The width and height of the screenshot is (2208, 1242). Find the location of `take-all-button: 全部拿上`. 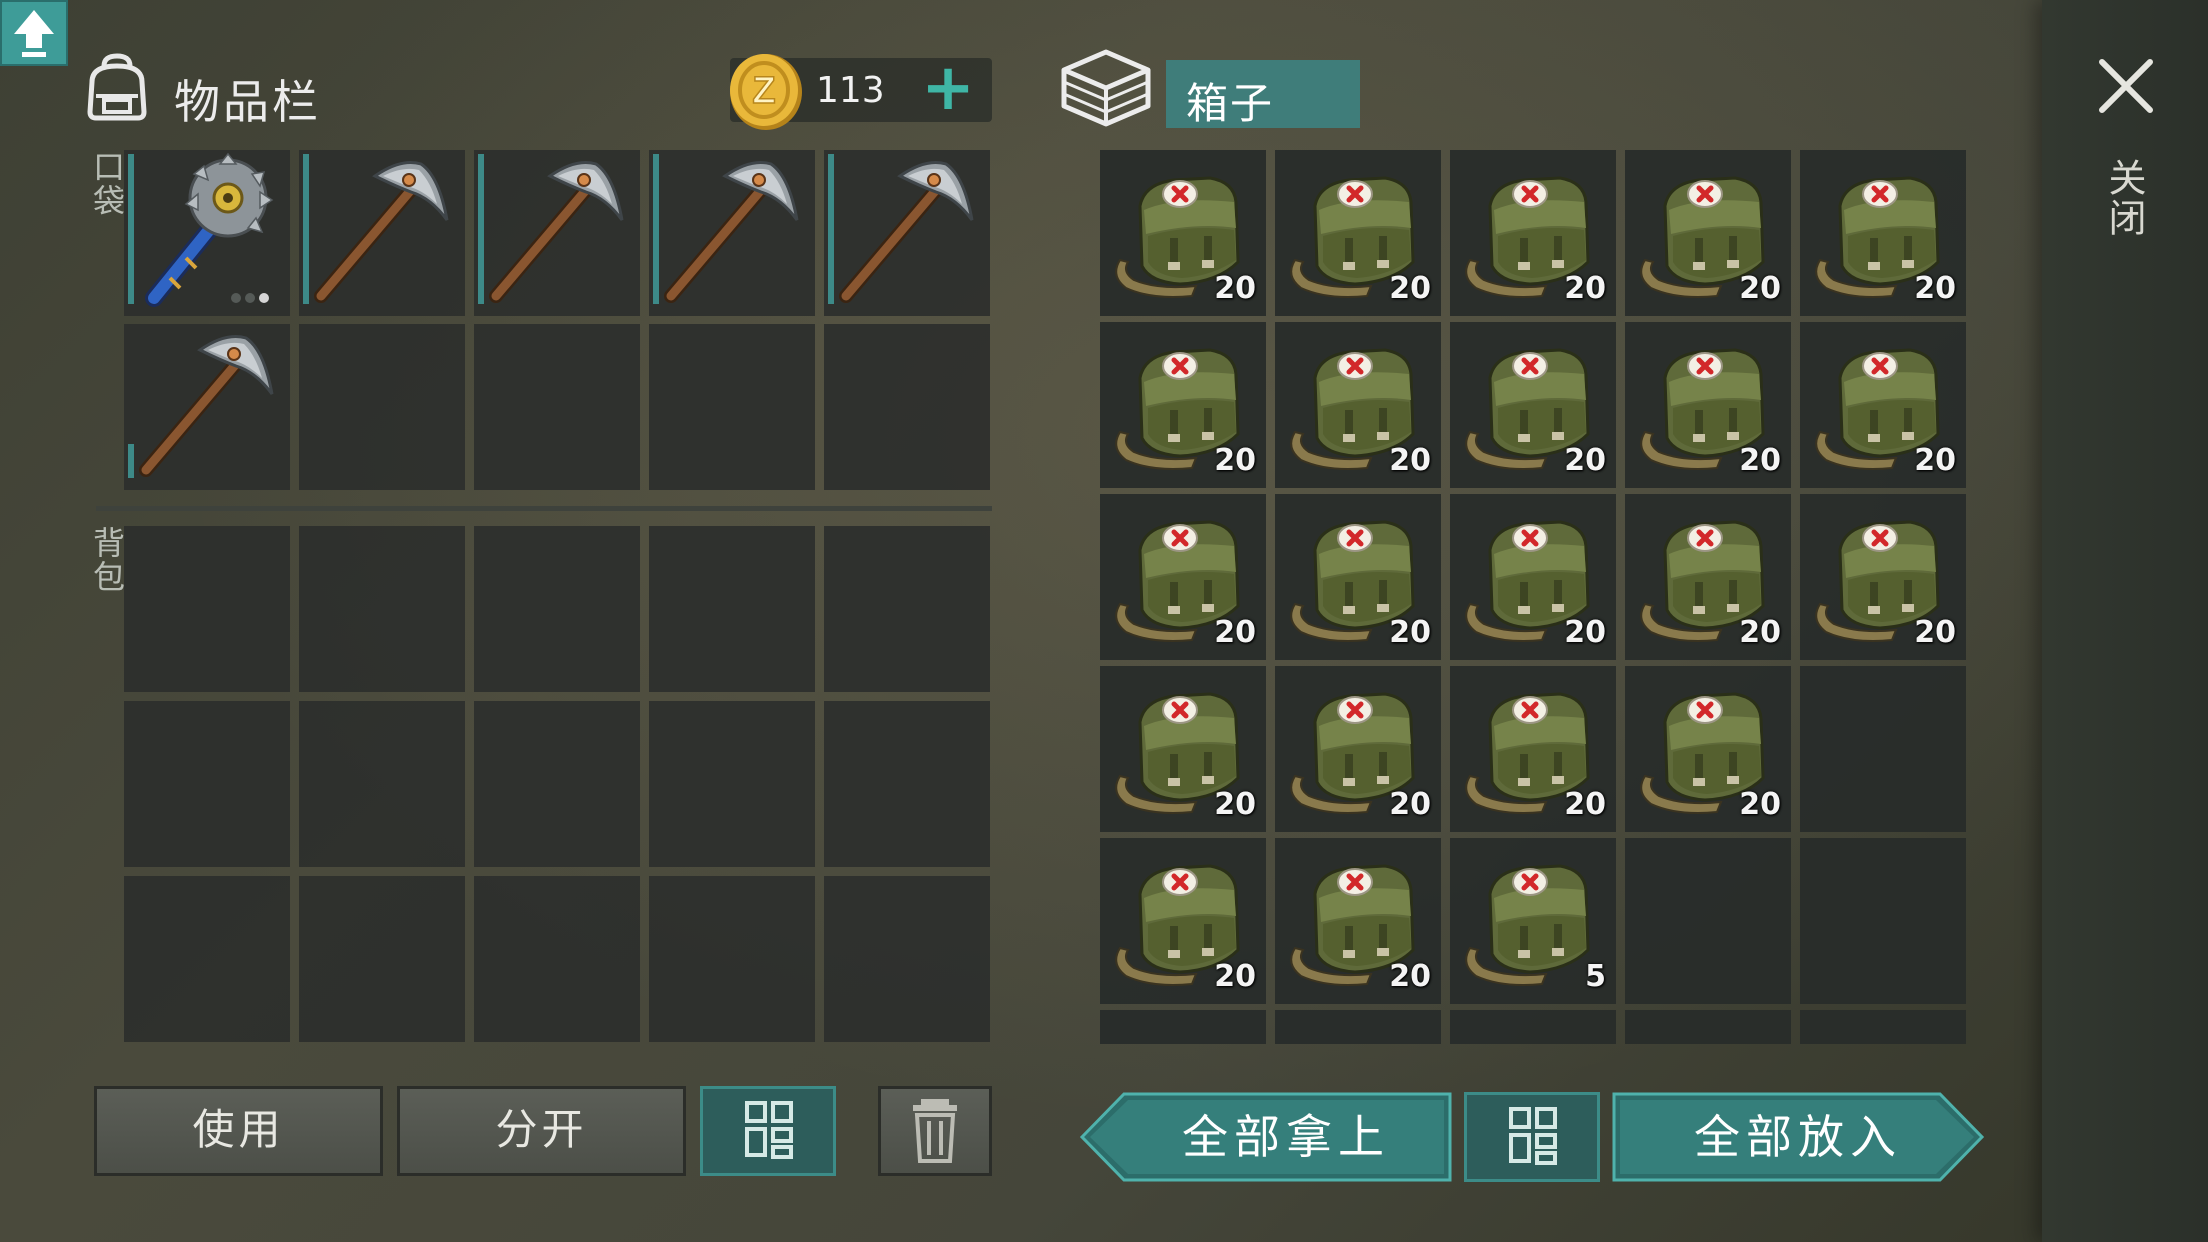

take-all-button: 全部拿上 is located at coordinates (1266, 1137).